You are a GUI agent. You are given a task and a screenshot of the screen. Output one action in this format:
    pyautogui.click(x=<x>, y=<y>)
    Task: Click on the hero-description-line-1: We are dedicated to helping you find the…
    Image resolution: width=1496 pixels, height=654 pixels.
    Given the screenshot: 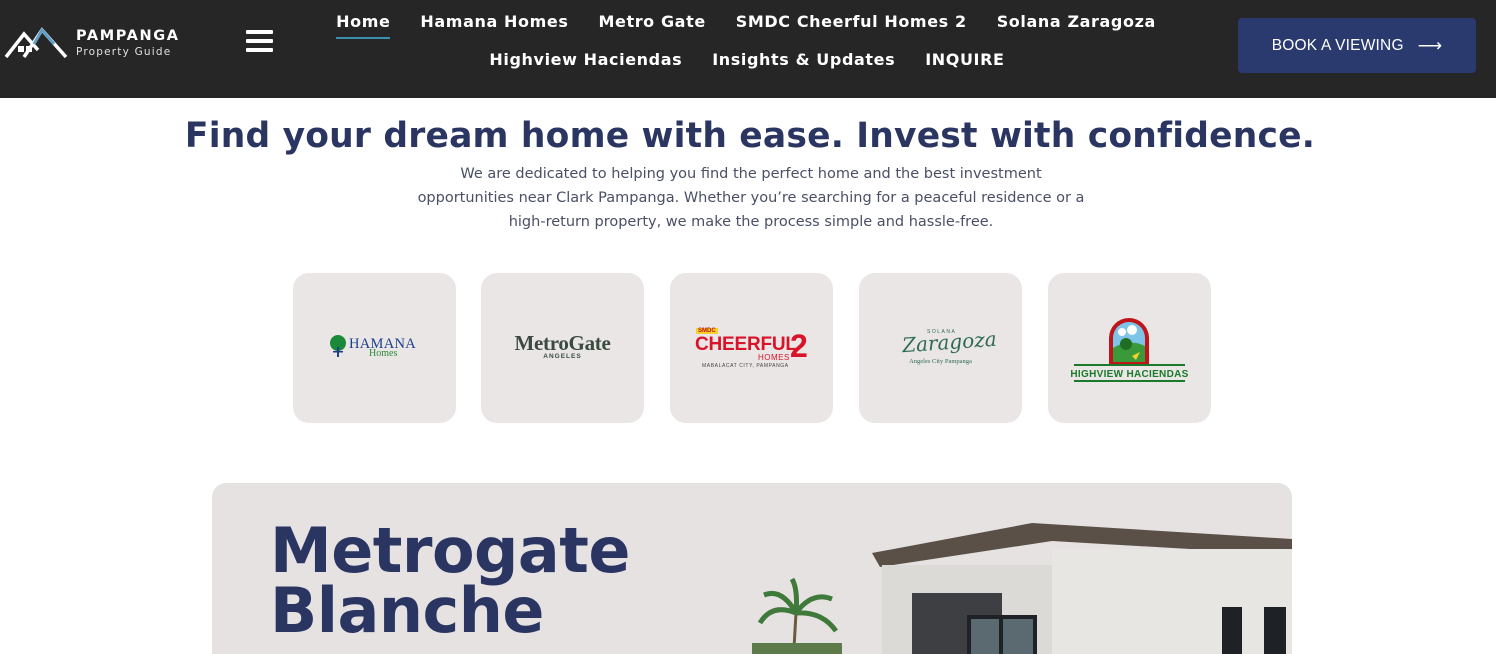 What is the action you would take?
    pyautogui.click(x=751, y=174)
    